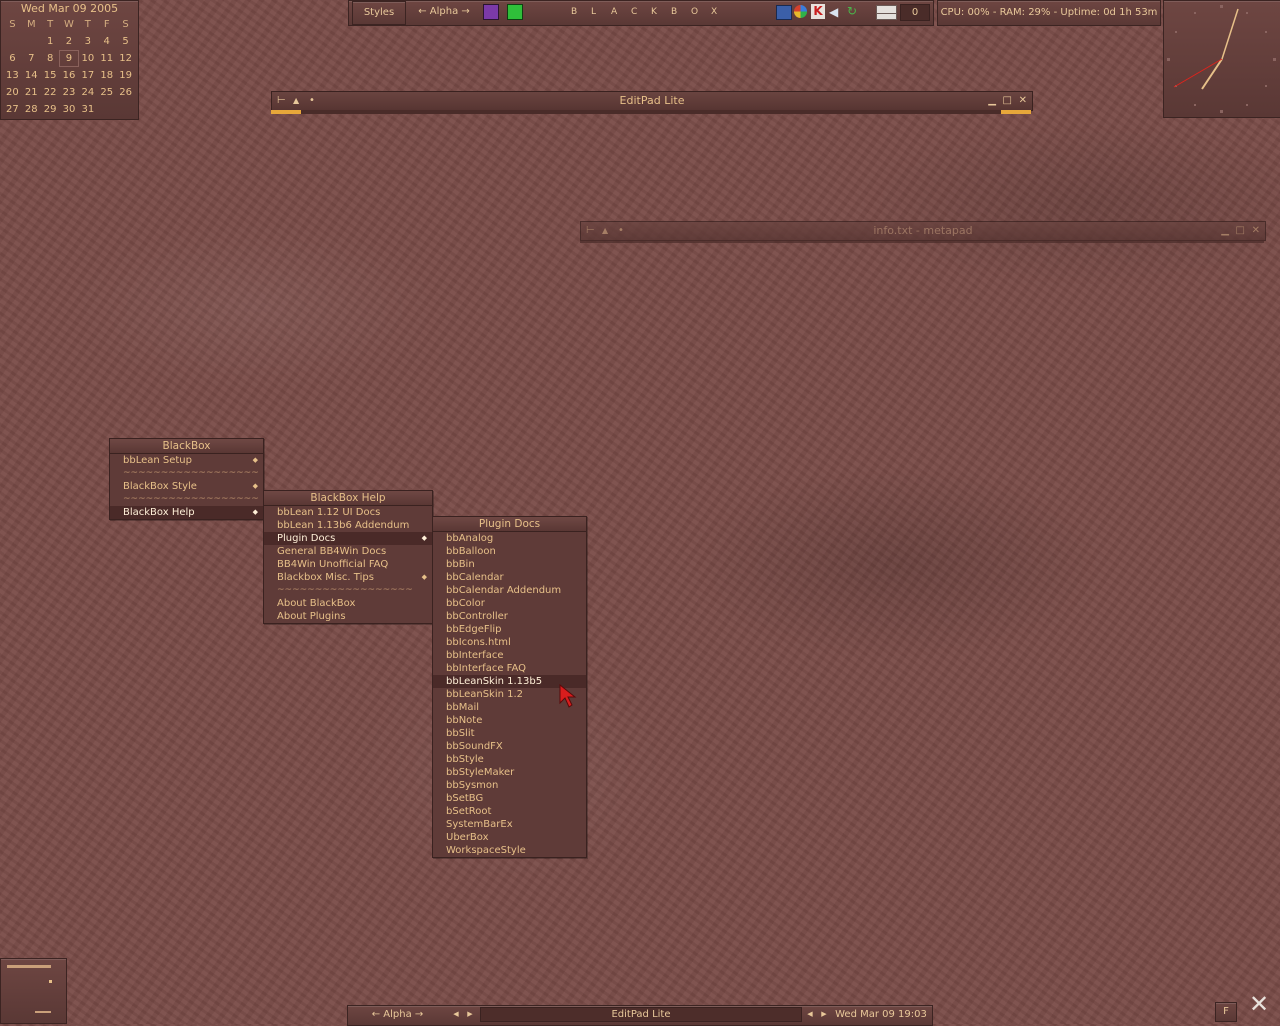 This screenshot has height=1026, width=1280. Describe the element at coordinates (824, 1014) in the screenshot. I see `next-task-icon: ▶` at that location.